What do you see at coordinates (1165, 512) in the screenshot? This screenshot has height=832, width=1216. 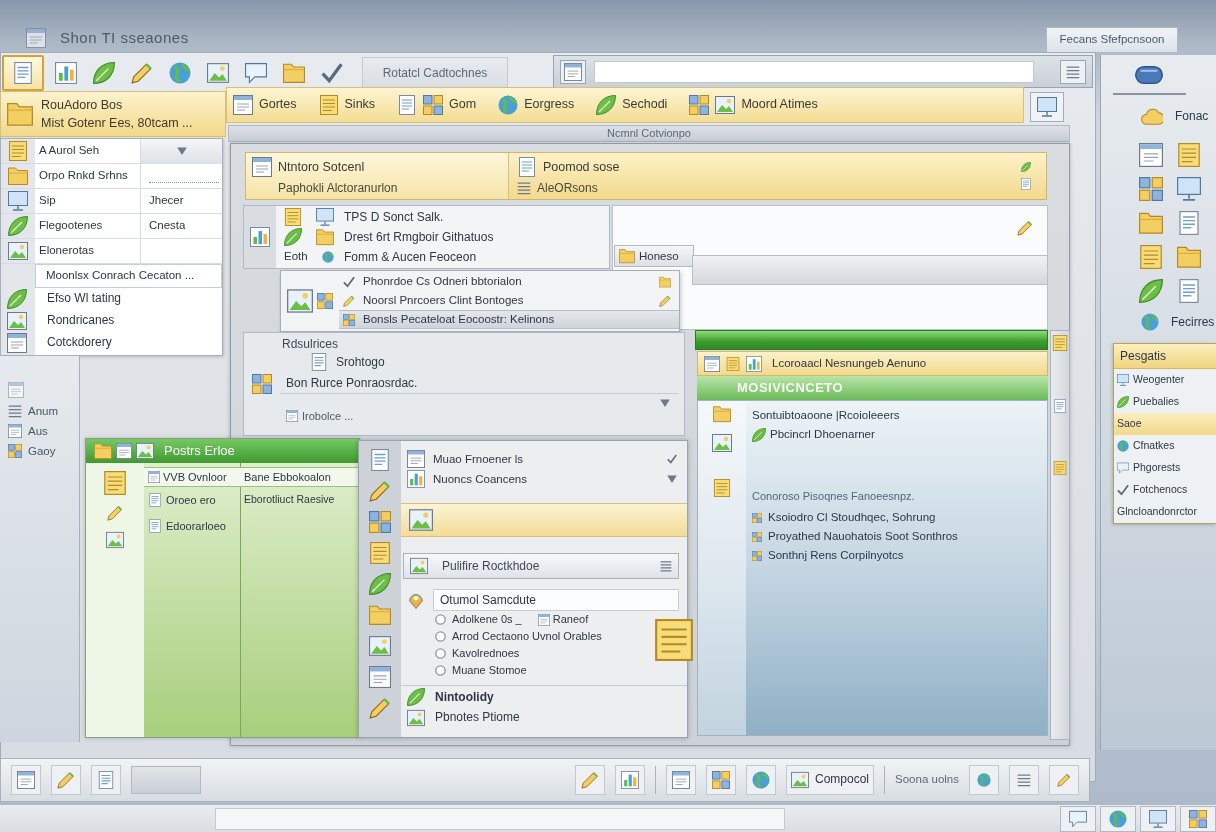 I see `list-item: Glncloandonrctor` at bounding box center [1165, 512].